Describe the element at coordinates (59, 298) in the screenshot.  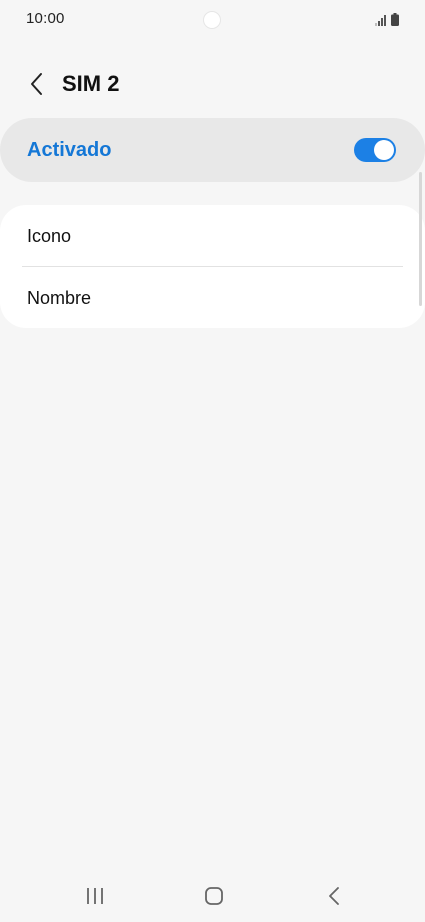
I see `list-item-label: Nombre` at that location.